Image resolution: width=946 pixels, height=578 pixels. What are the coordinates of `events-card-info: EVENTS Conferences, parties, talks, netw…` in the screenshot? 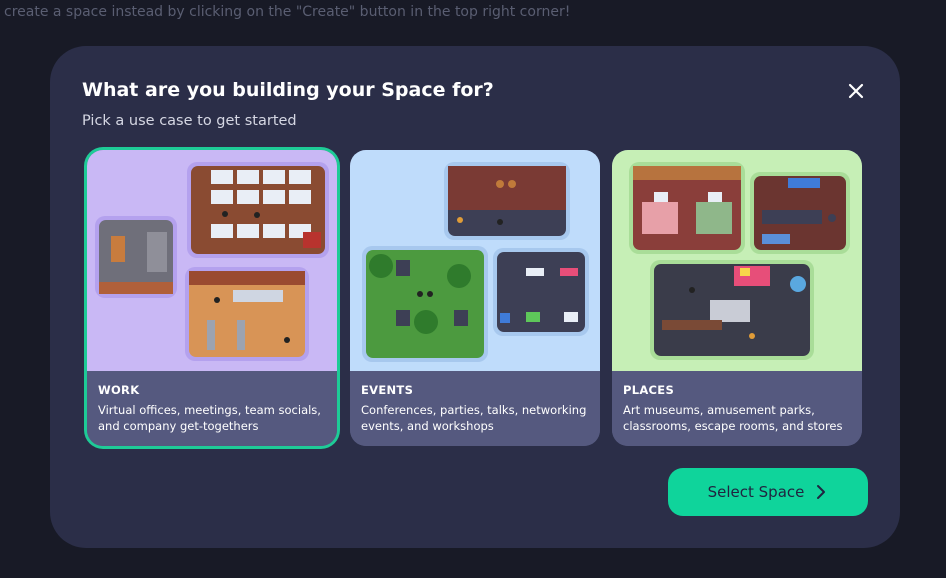 It's located at (475, 408).